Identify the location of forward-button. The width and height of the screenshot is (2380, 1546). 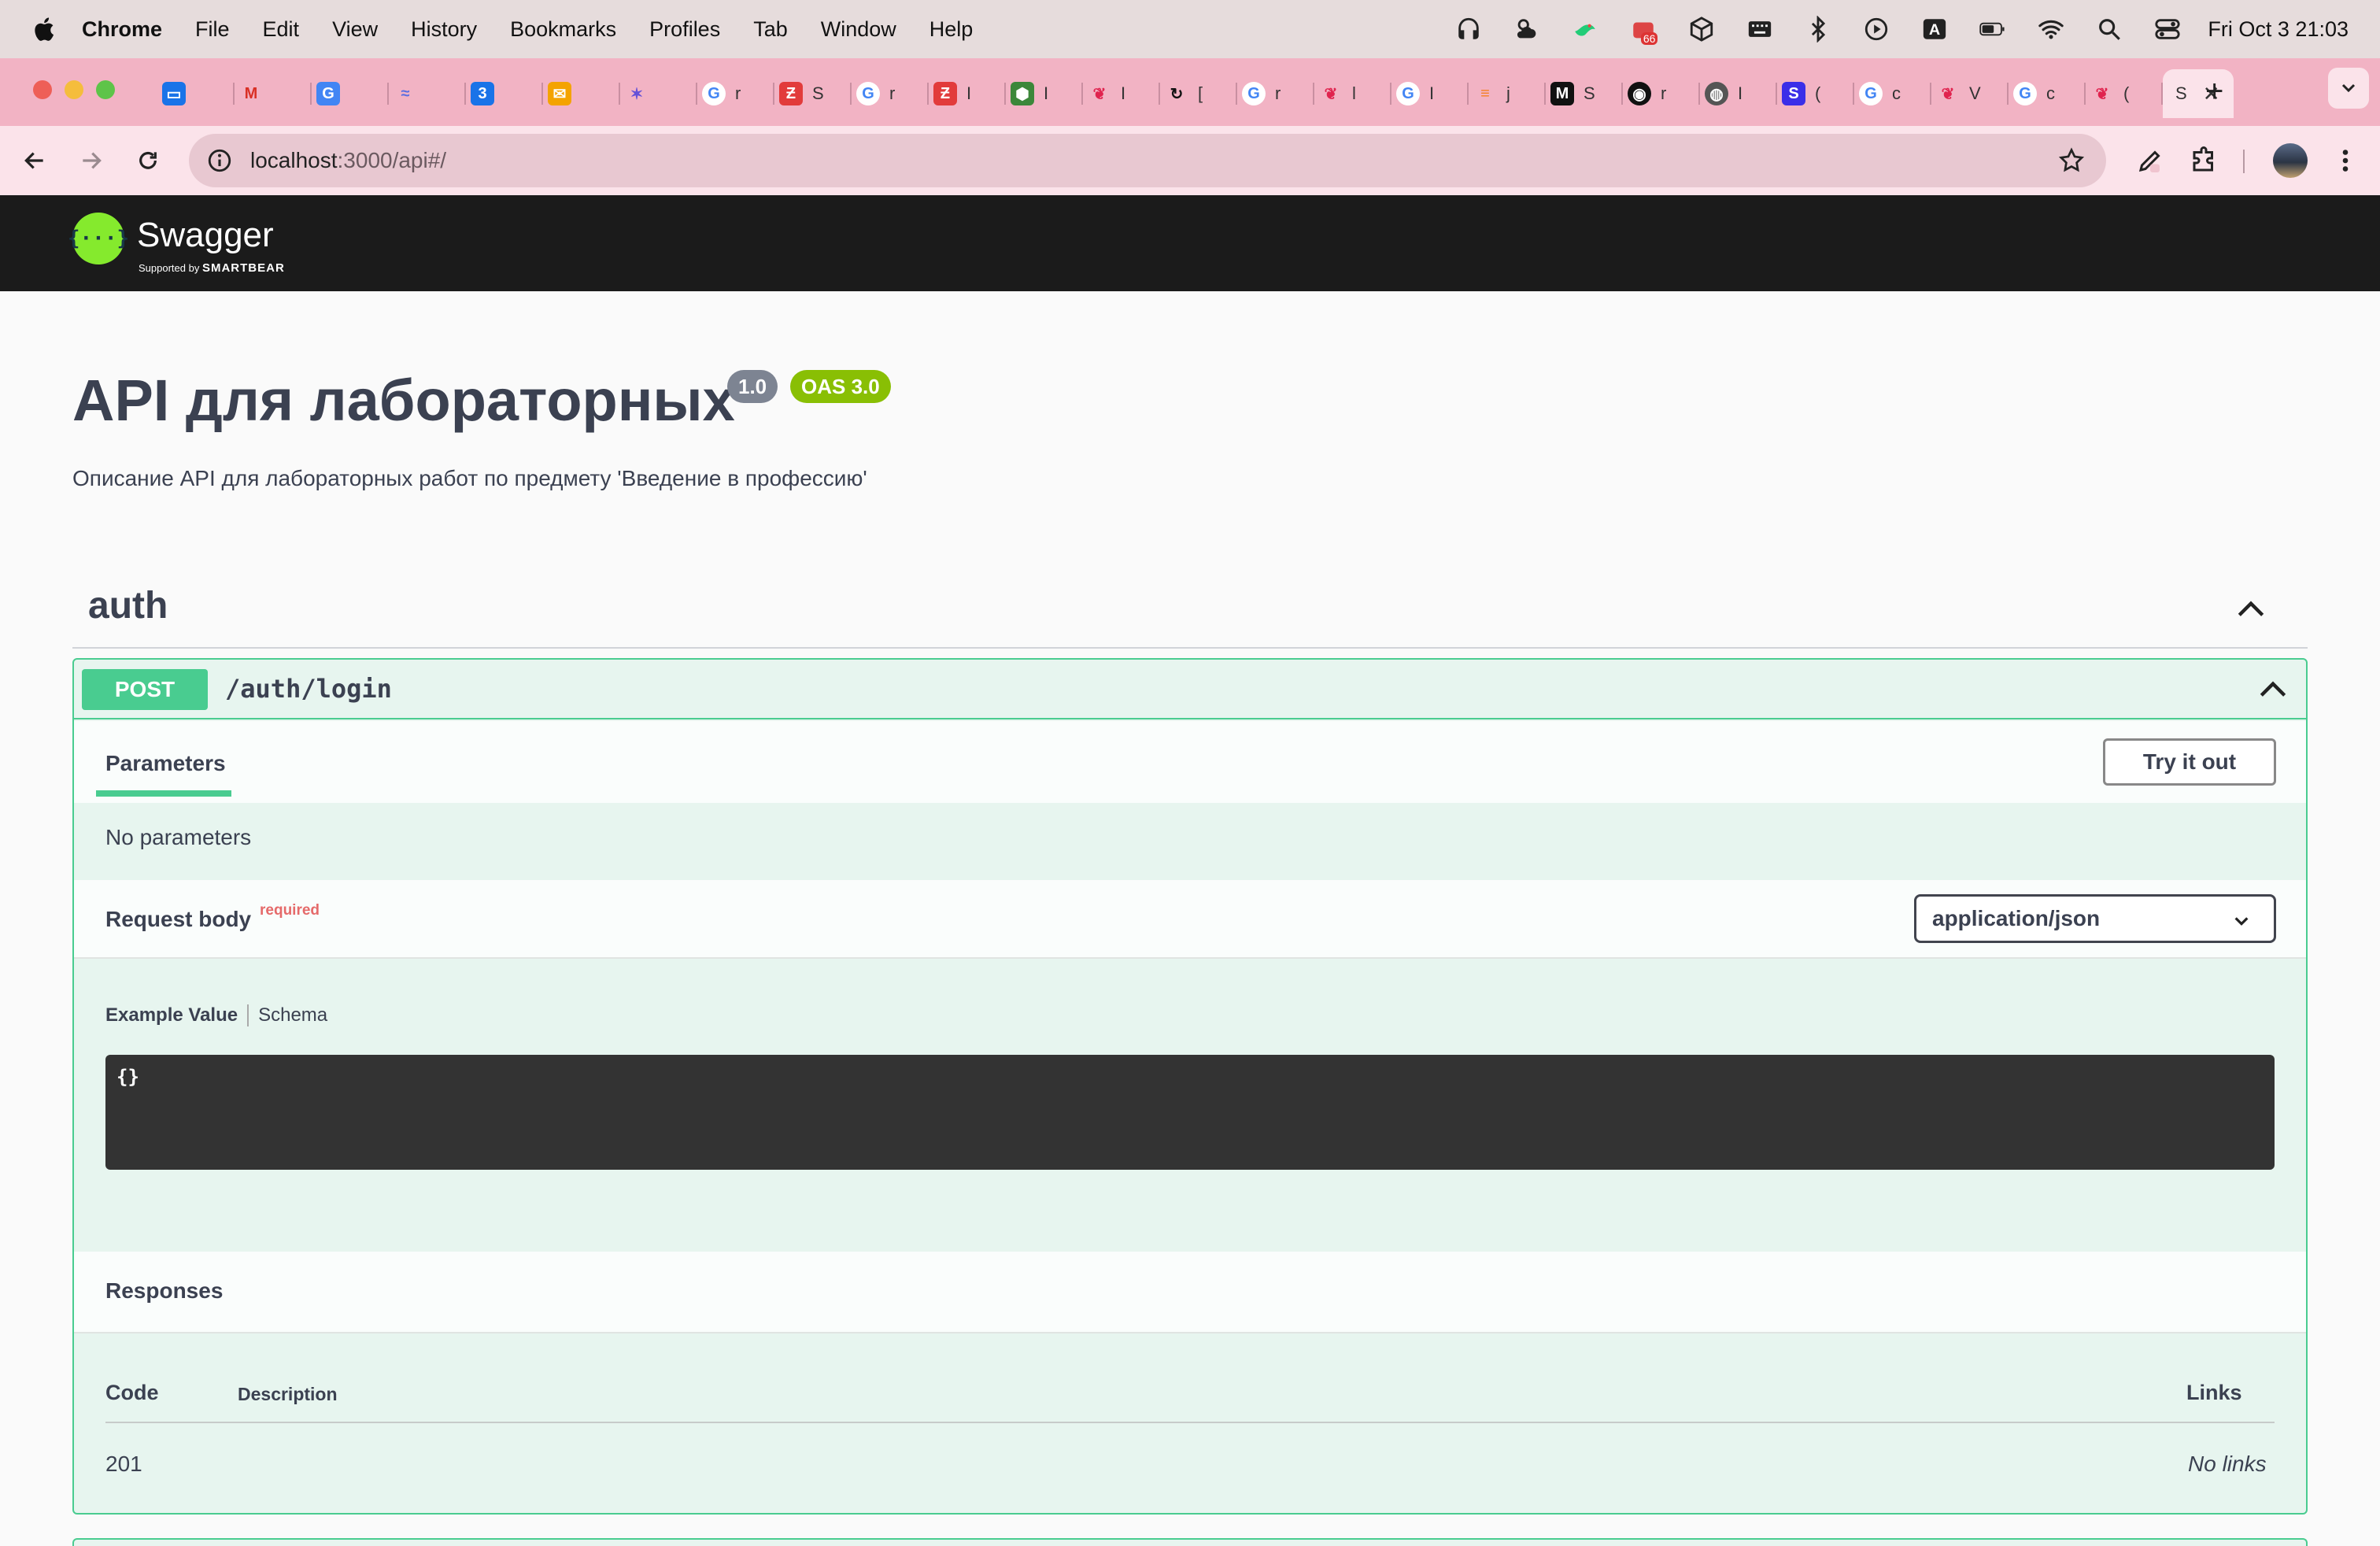
(91, 160).